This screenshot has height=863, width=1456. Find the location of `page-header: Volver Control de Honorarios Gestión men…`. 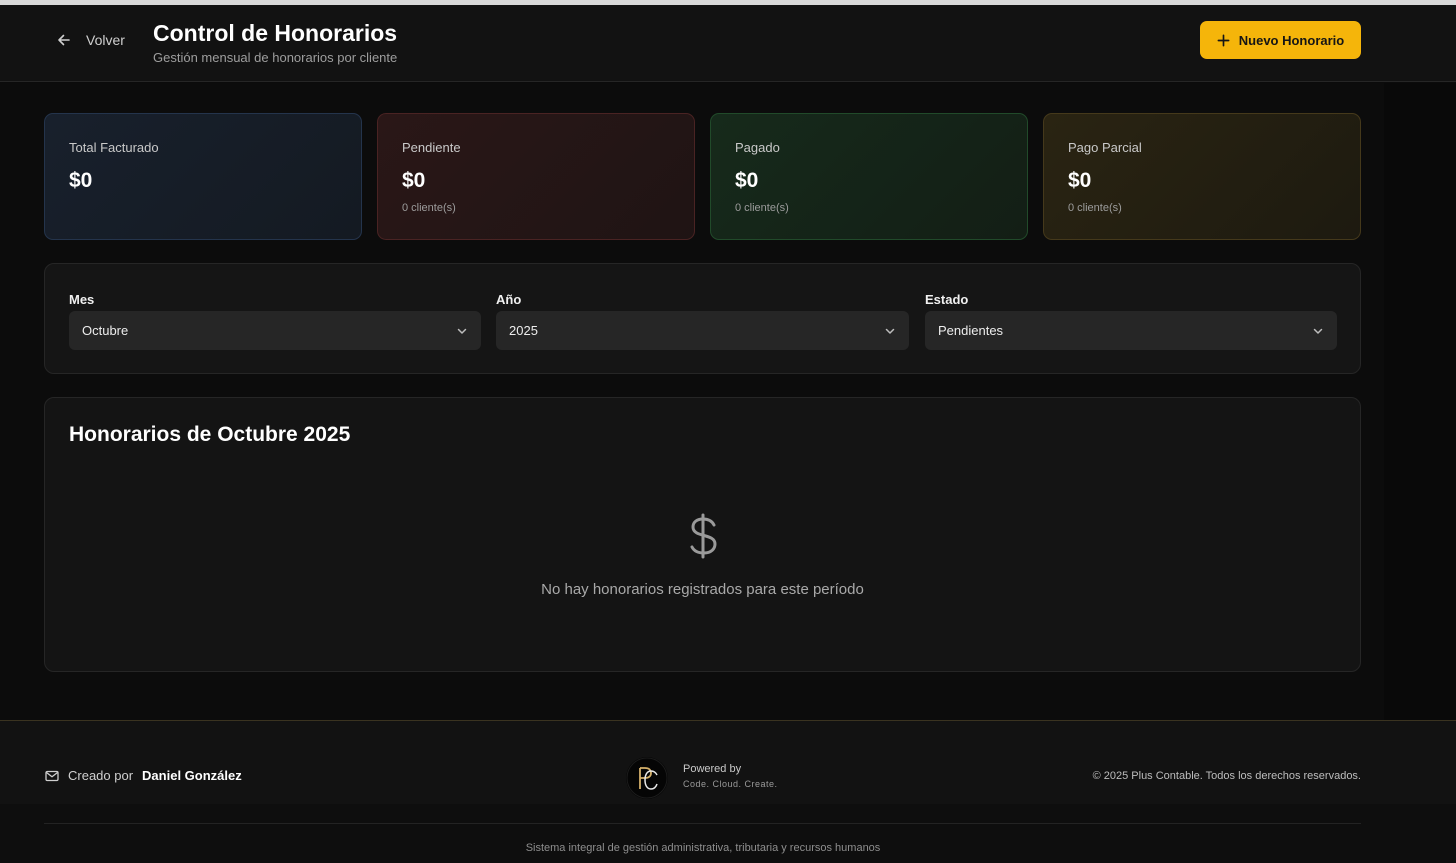

page-header: Volver Control de Honorarios Gestión men… is located at coordinates (728, 43).